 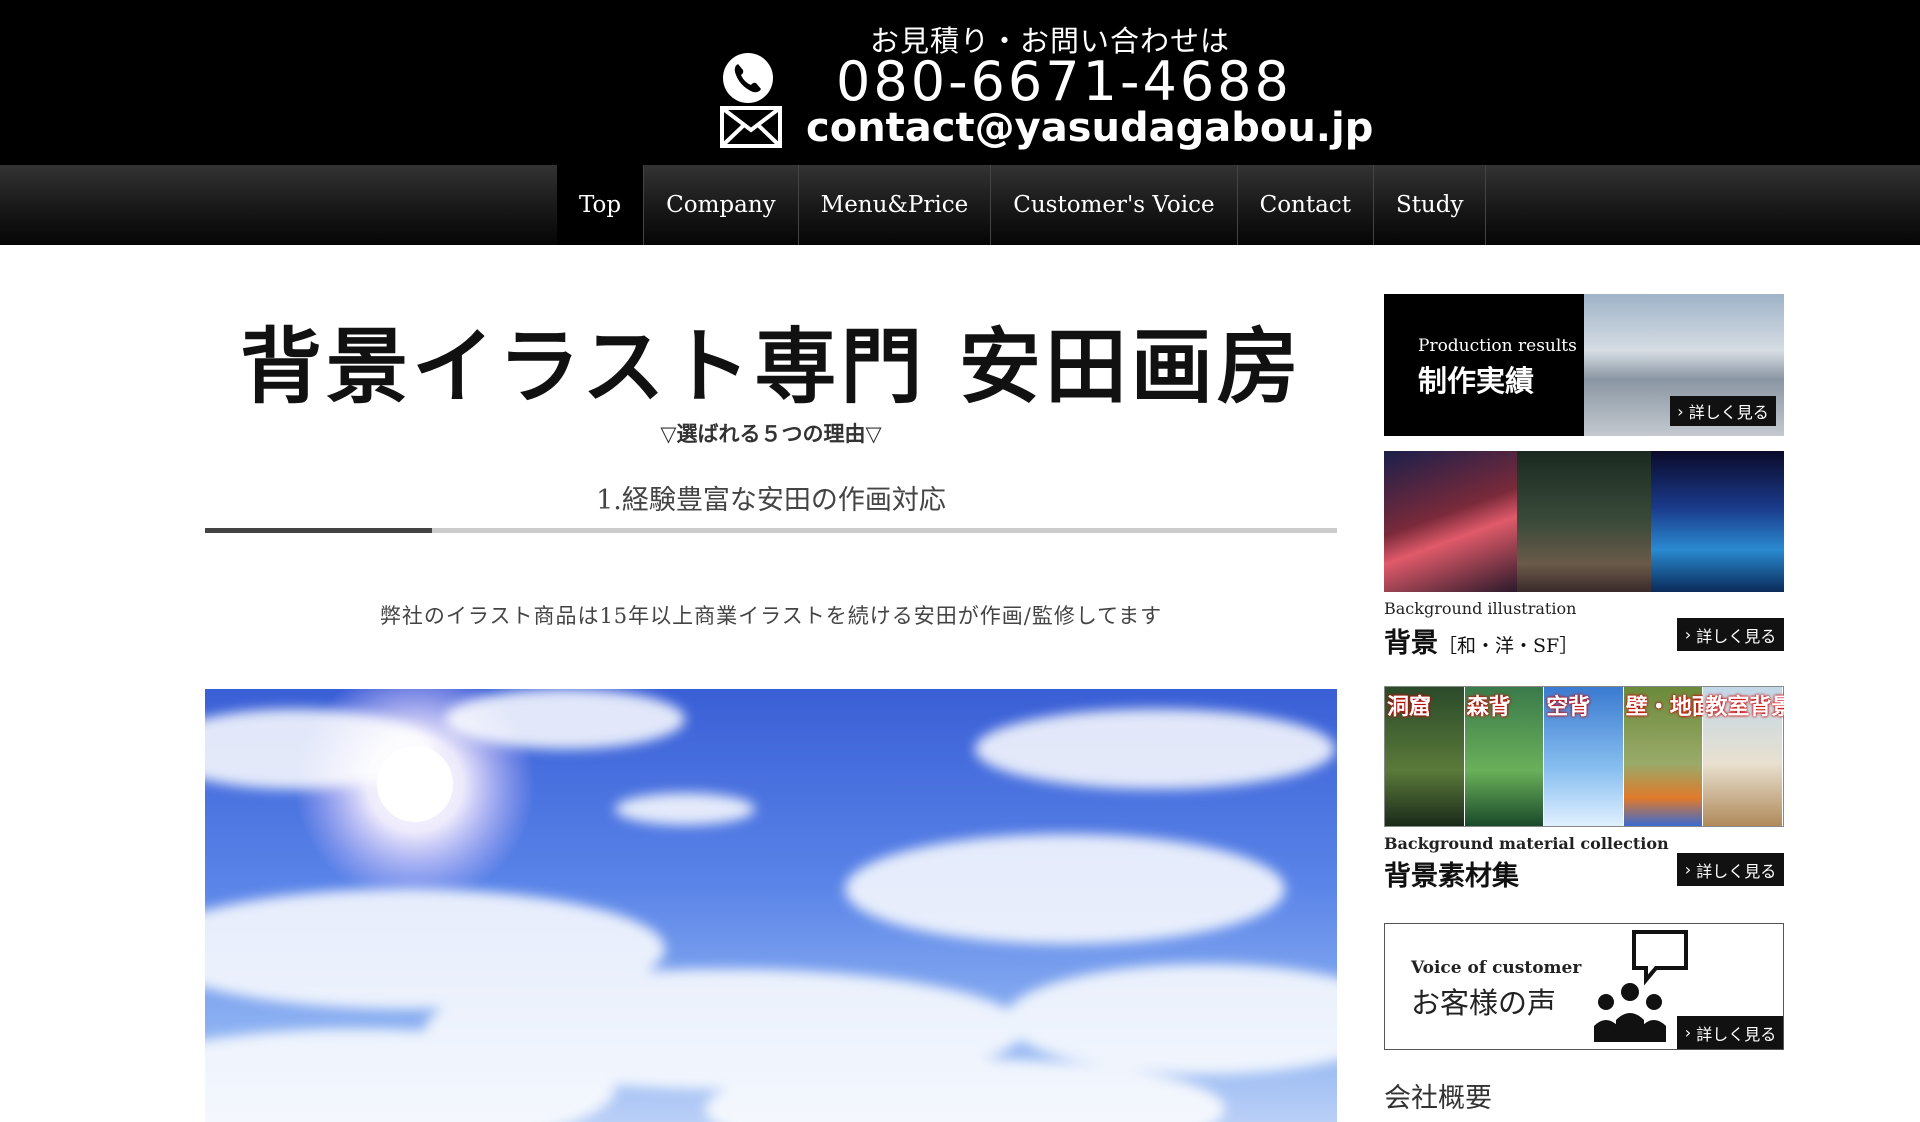 I want to click on material-thumb-label: 空背, so click(x=1568, y=707).